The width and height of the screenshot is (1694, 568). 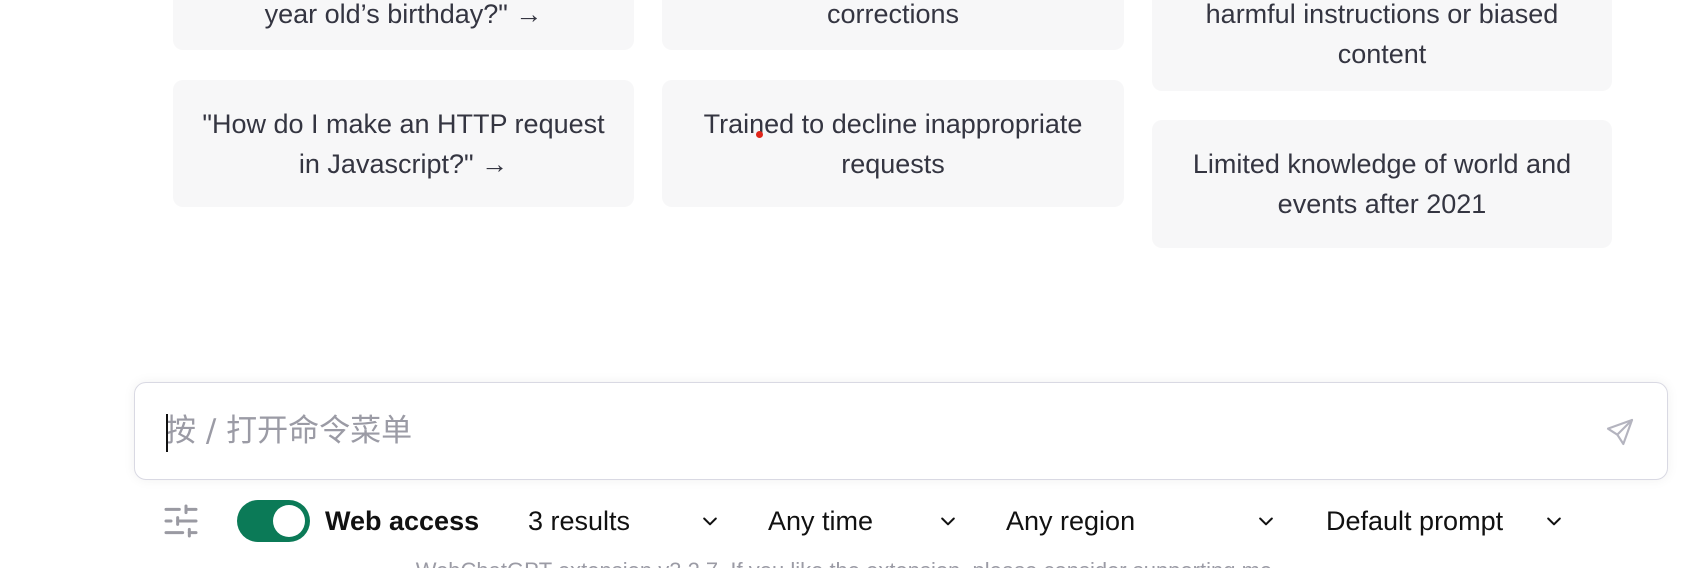 I want to click on capability-text: corrections, so click(x=893, y=14).